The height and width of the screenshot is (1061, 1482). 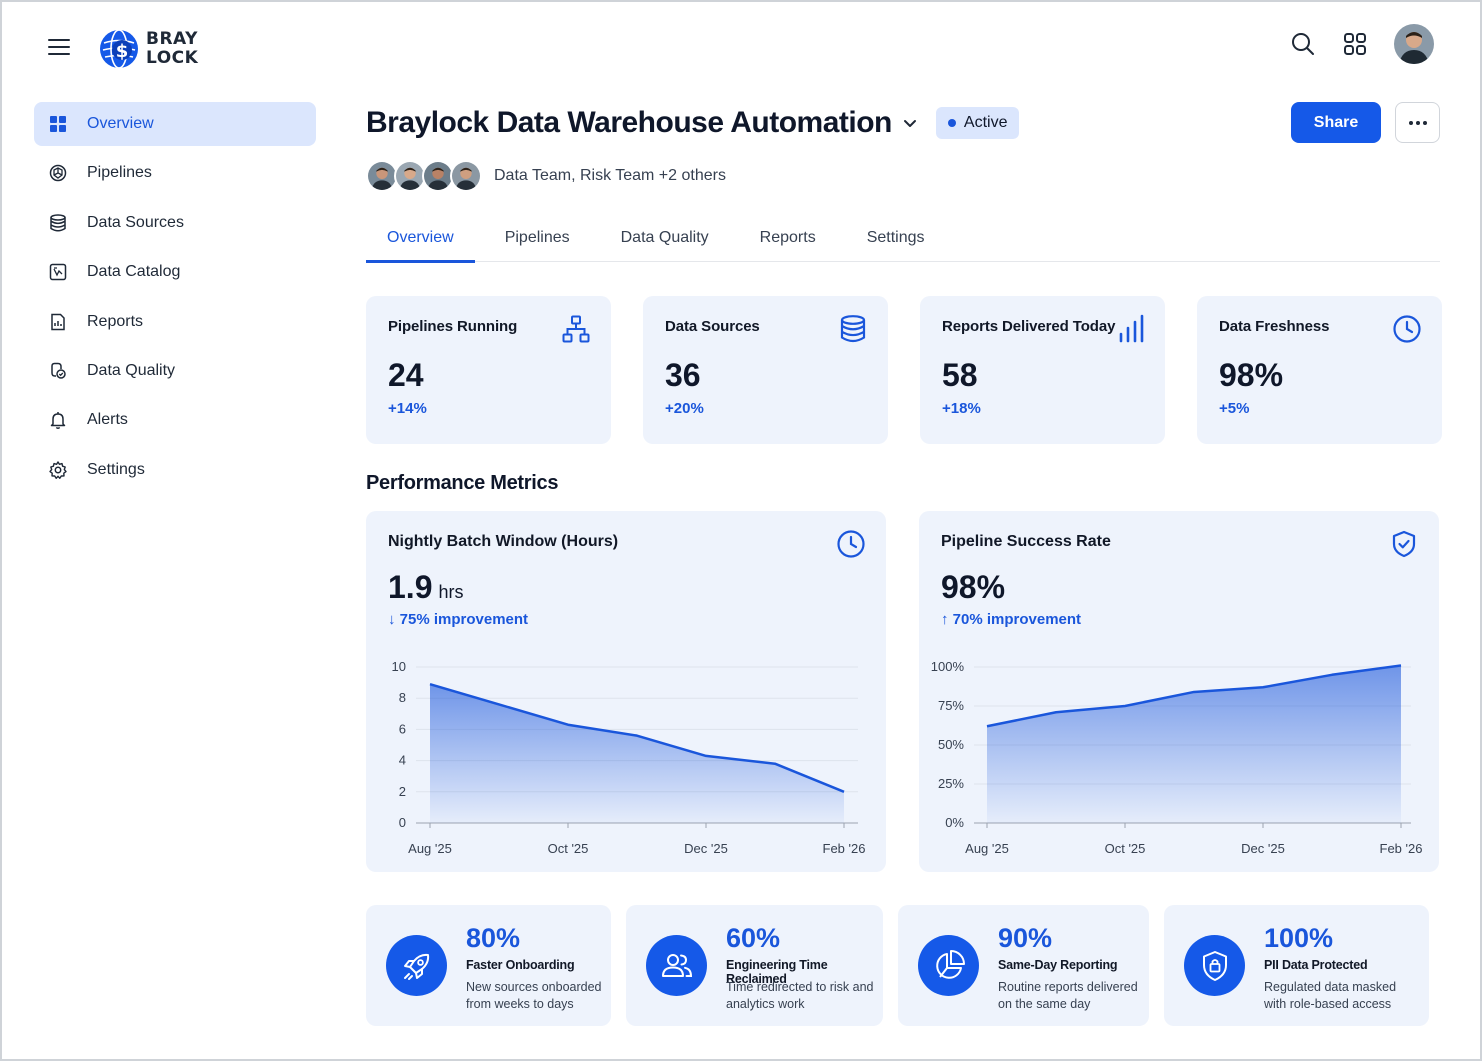 What do you see at coordinates (948, 666) in the screenshot?
I see `y-tick-label: 100%` at bounding box center [948, 666].